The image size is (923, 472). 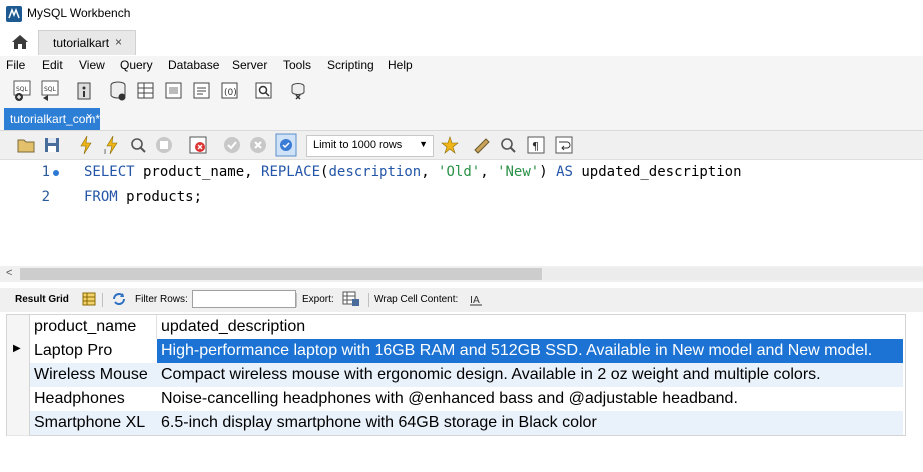 What do you see at coordinates (174, 91) in the screenshot?
I see `view-icon` at bounding box center [174, 91].